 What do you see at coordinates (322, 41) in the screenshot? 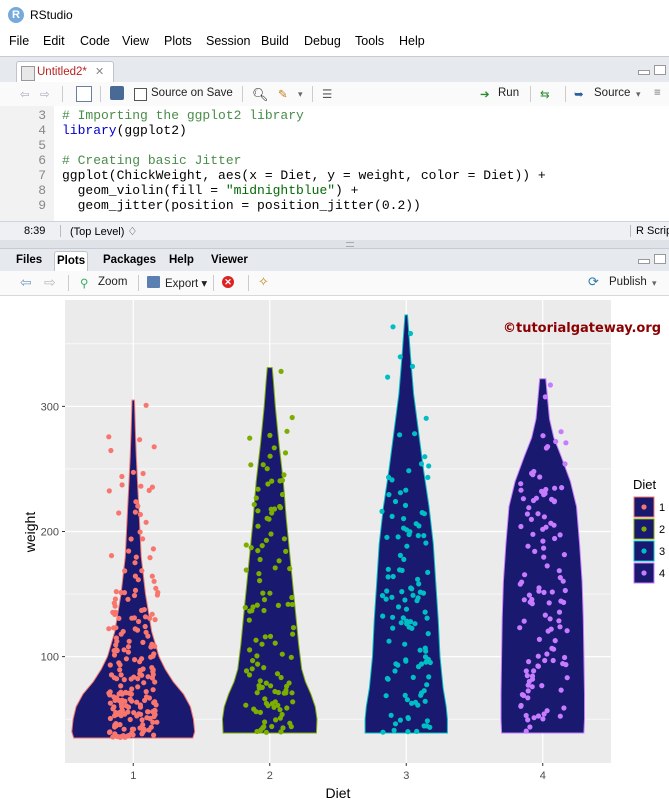
I see `menu-debug: Debug` at bounding box center [322, 41].